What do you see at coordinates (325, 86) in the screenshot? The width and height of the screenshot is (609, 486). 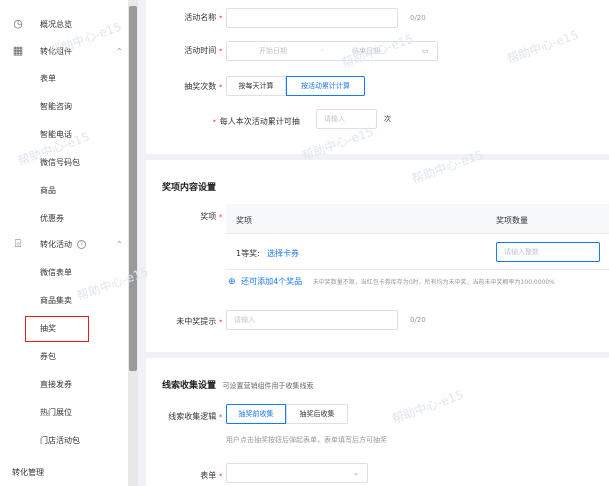 I see `total-count-button: 按活动累计计算` at bounding box center [325, 86].